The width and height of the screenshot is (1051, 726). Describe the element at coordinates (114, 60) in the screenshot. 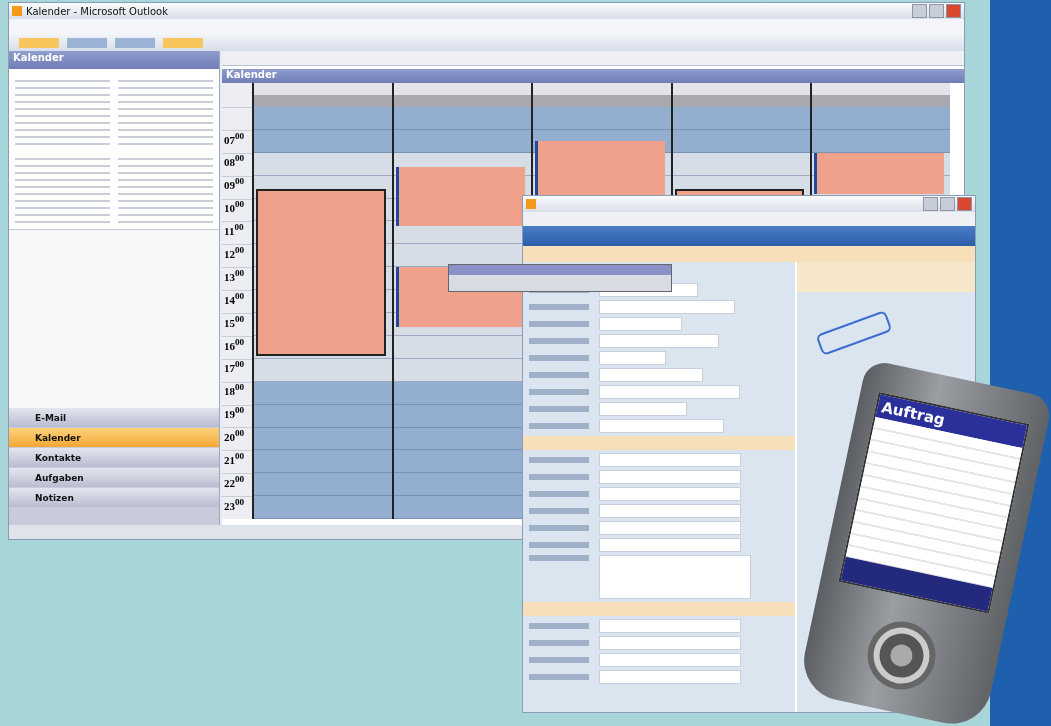

I see `pane-title: Kalender` at that location.